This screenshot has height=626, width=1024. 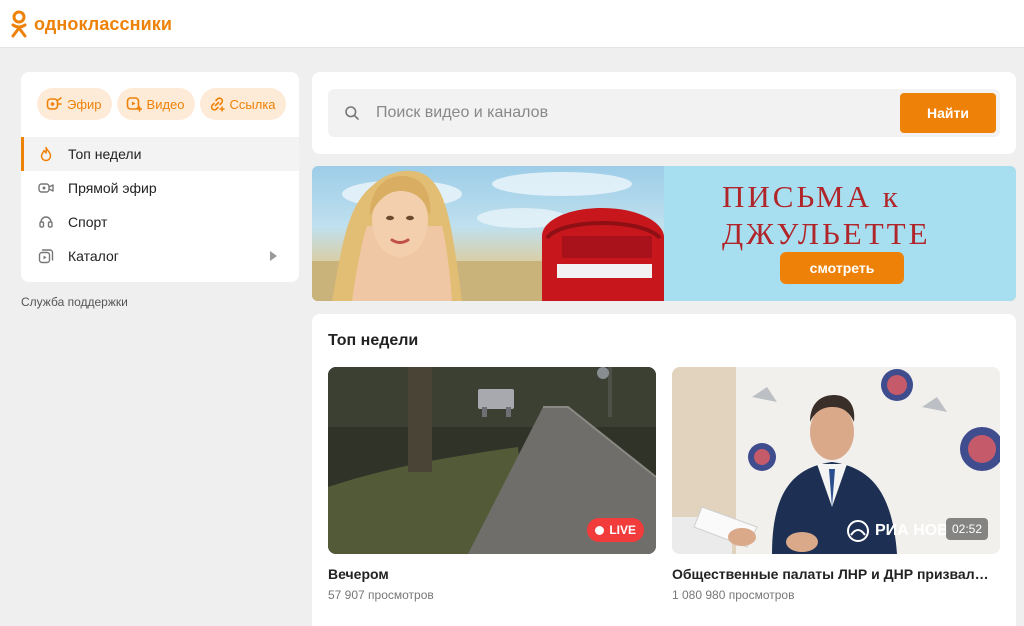 I want to click on chip-video-label: Видео, so click(x=165, y=104).